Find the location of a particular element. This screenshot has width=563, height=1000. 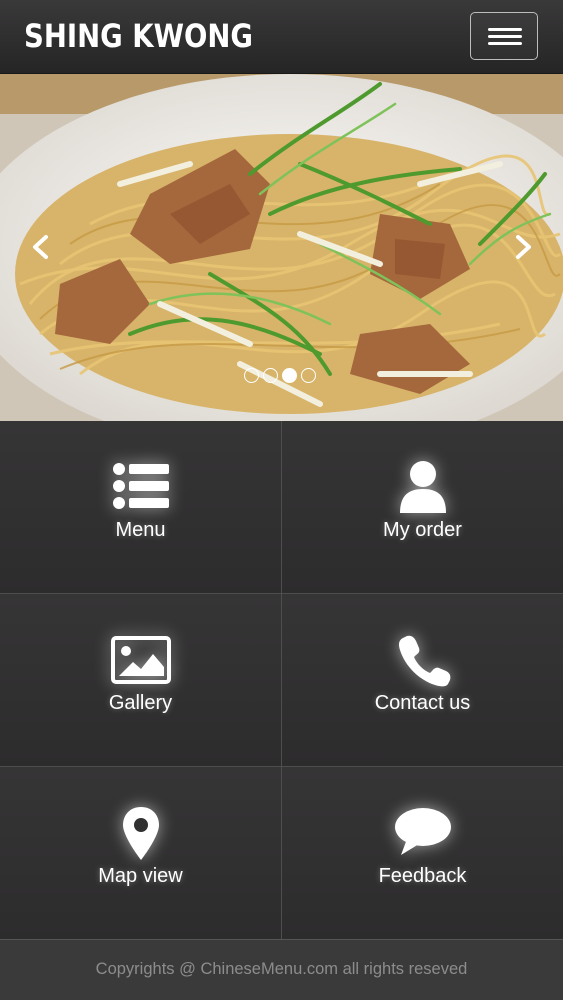

phone-icon is located at coordinates (425, 661).